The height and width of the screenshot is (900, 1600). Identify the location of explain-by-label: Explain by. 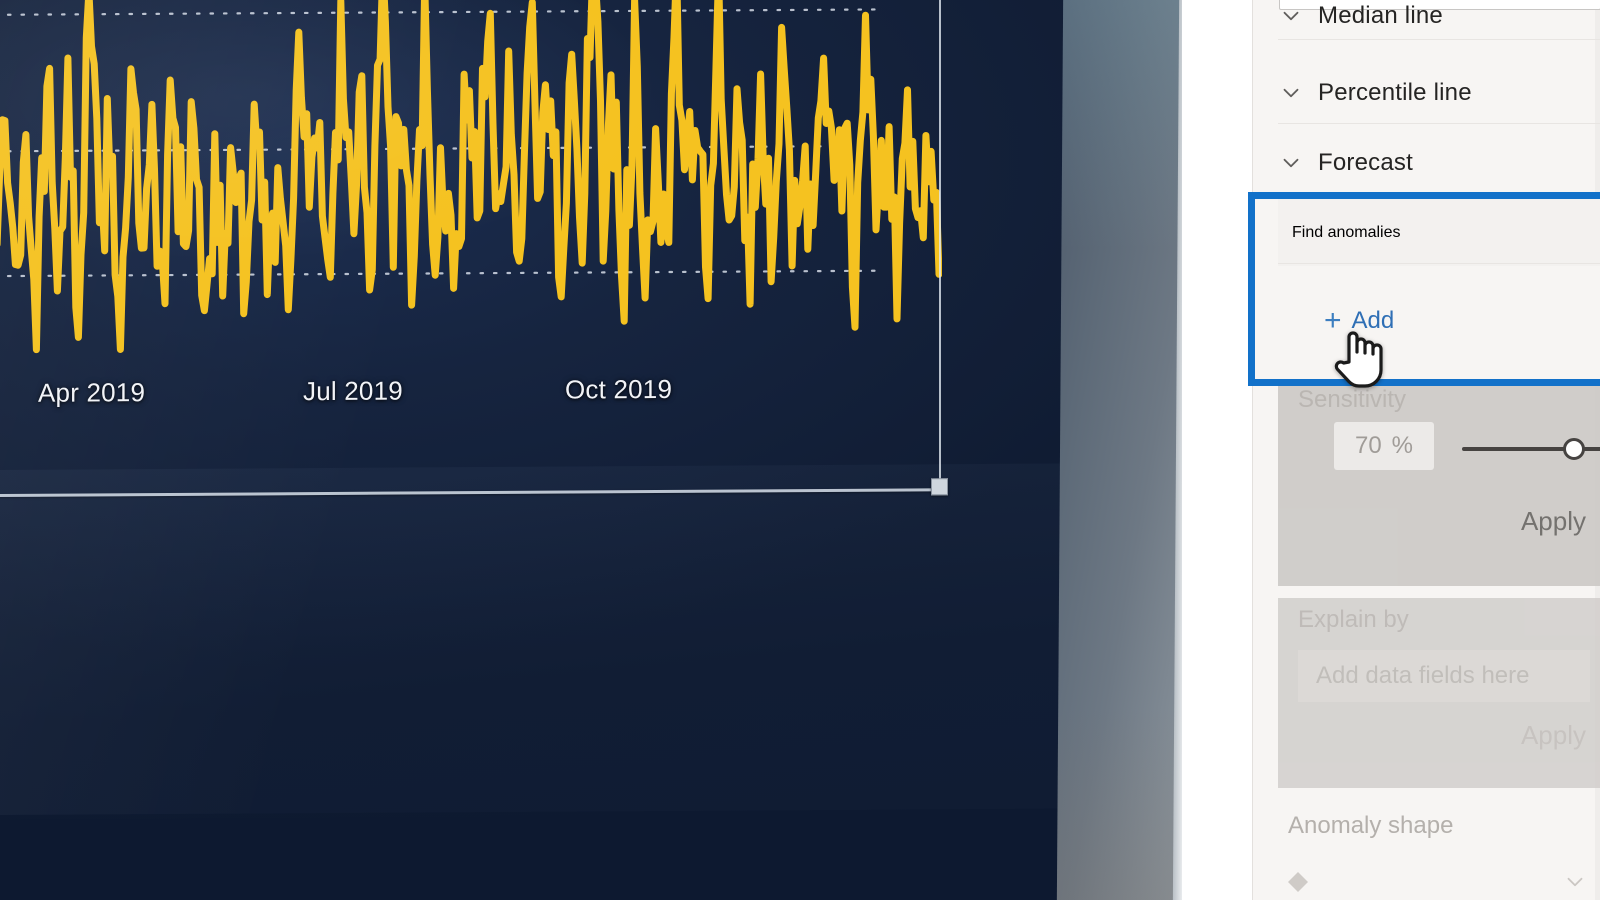
(1353, 619).